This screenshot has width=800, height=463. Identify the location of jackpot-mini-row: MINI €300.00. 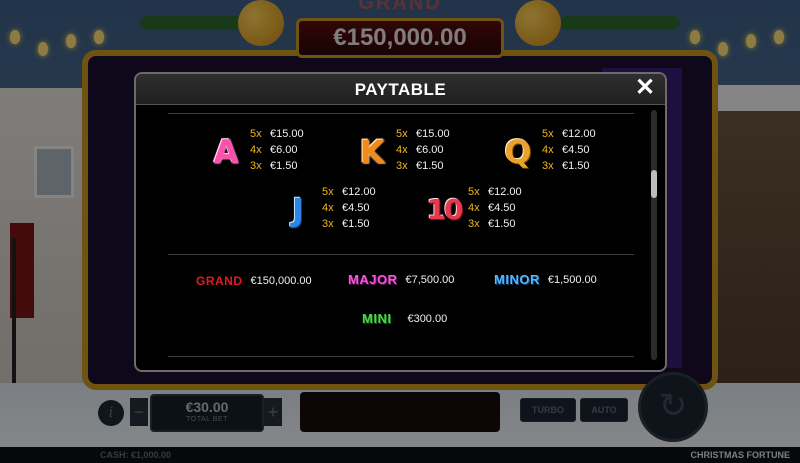
(404, 318).